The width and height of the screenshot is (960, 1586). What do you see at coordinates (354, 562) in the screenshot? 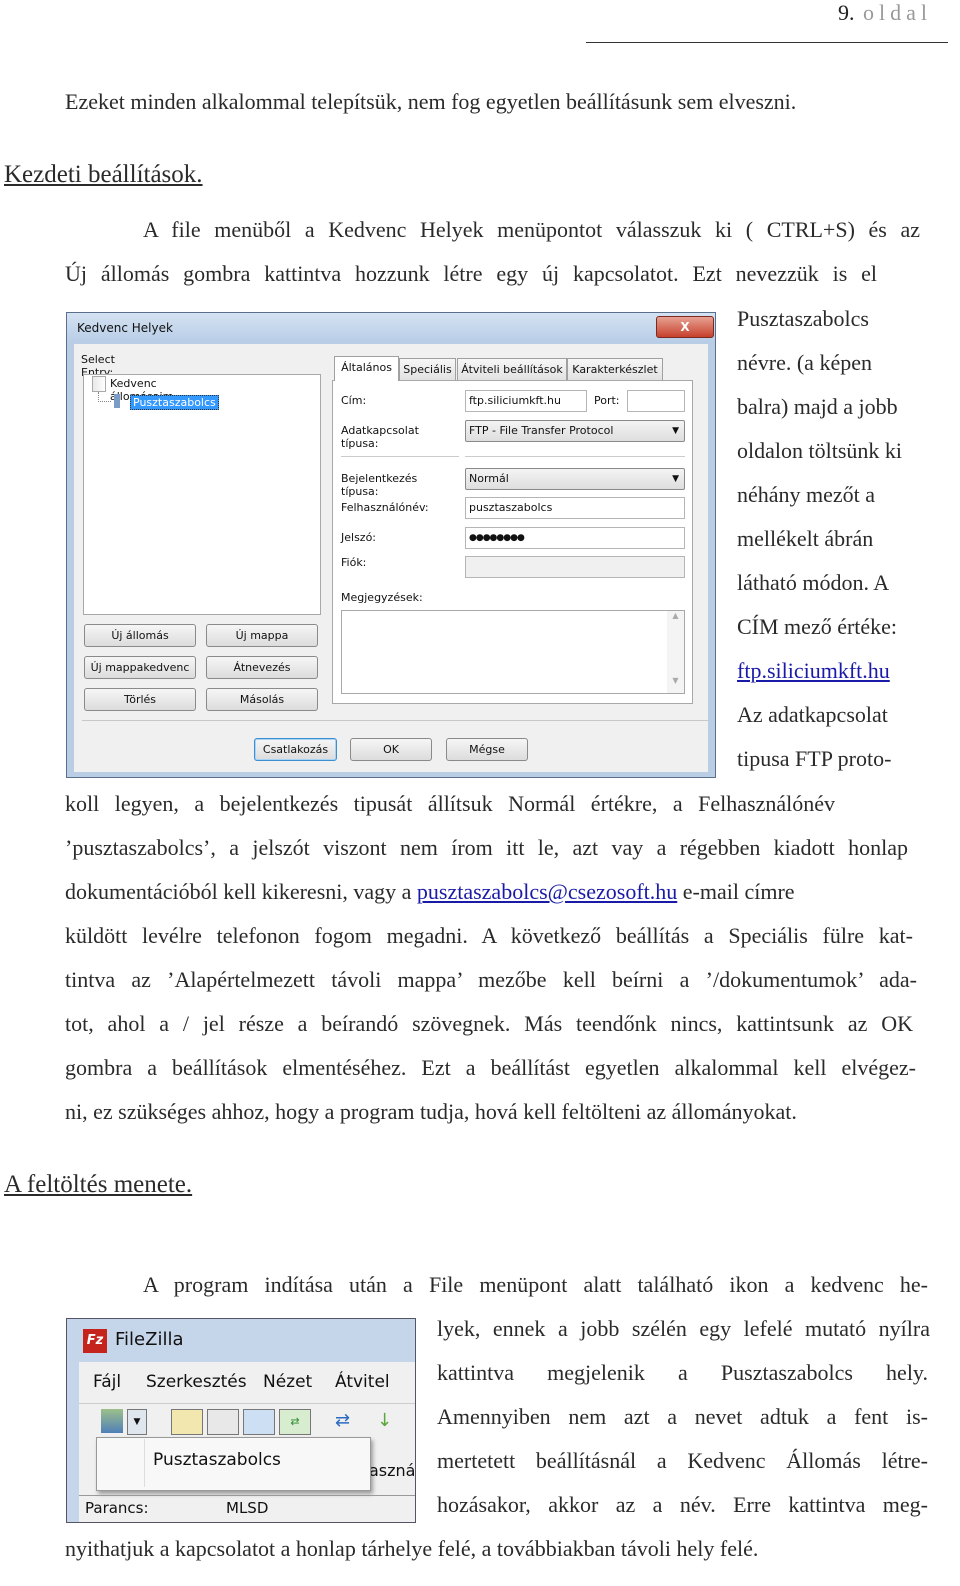
I see `account-label: Fiók:` at bounding box center [354, 562].